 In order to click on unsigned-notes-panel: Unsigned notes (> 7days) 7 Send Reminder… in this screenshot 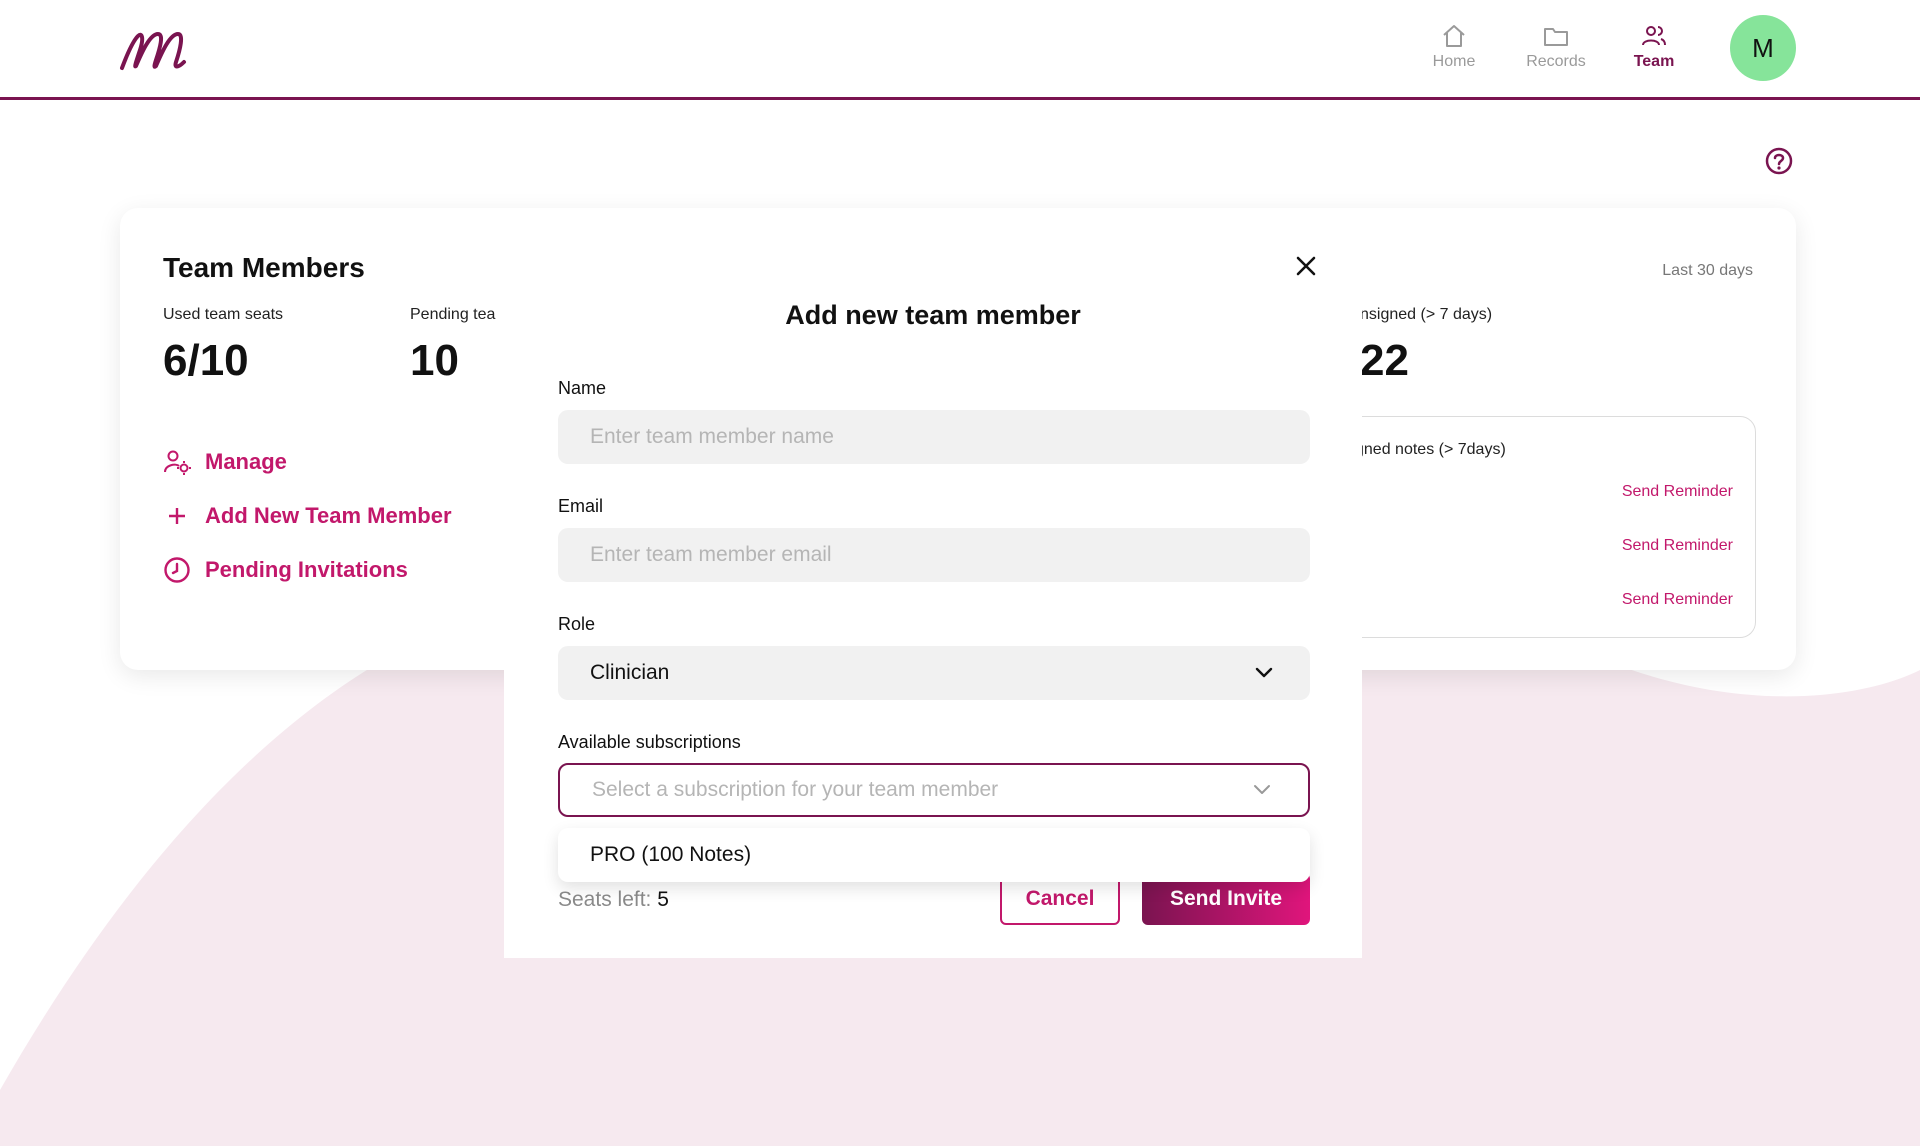, I will do `click(1528, 527)`.